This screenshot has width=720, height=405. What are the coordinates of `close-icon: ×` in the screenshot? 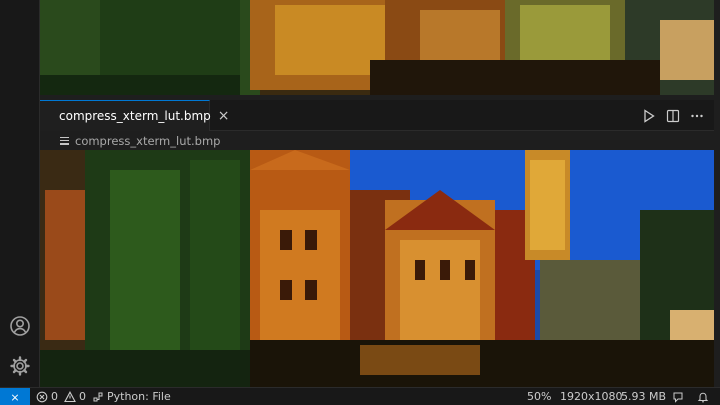 It's located at (224, 116).